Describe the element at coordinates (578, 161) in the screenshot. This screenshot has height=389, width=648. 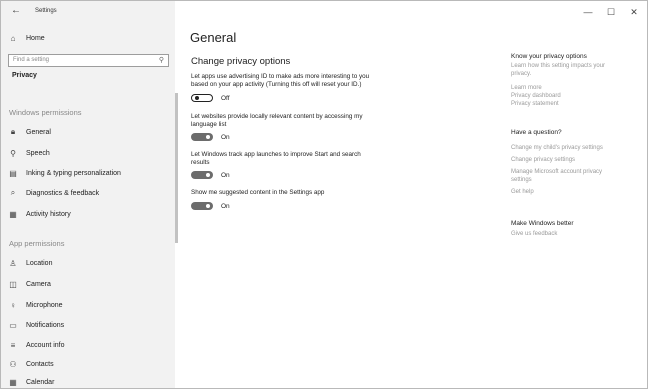
I see `change-privacy-settings-link: Change privacy settings` at that location.